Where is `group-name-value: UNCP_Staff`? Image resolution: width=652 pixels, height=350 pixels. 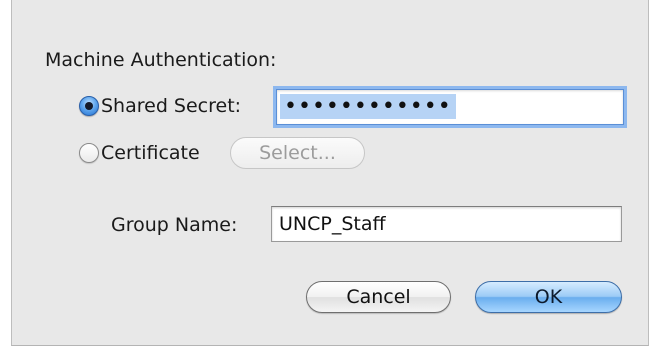 group-name-value: UNCP_Staff is located at coordinates (332, 224).